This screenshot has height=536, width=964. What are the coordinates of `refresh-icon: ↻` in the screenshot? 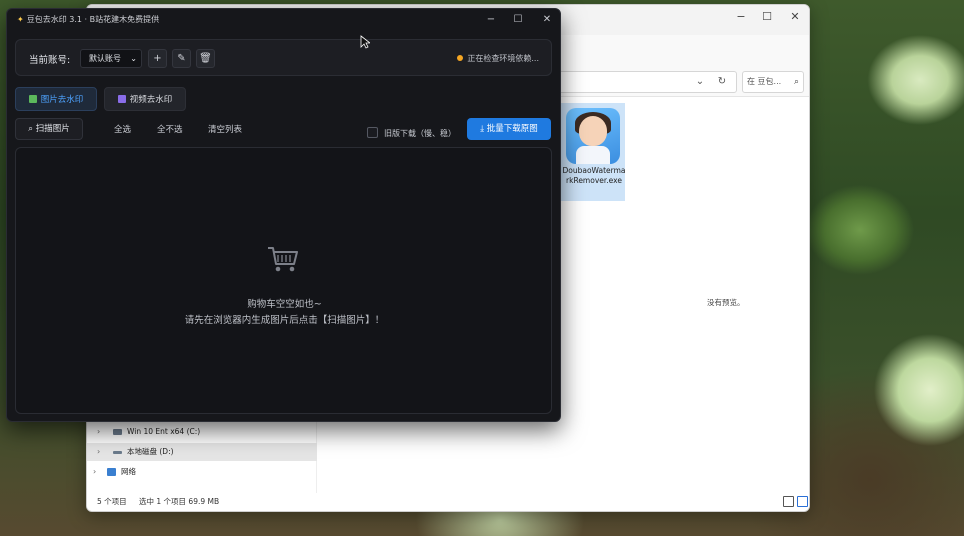 It's located at (722, 82).